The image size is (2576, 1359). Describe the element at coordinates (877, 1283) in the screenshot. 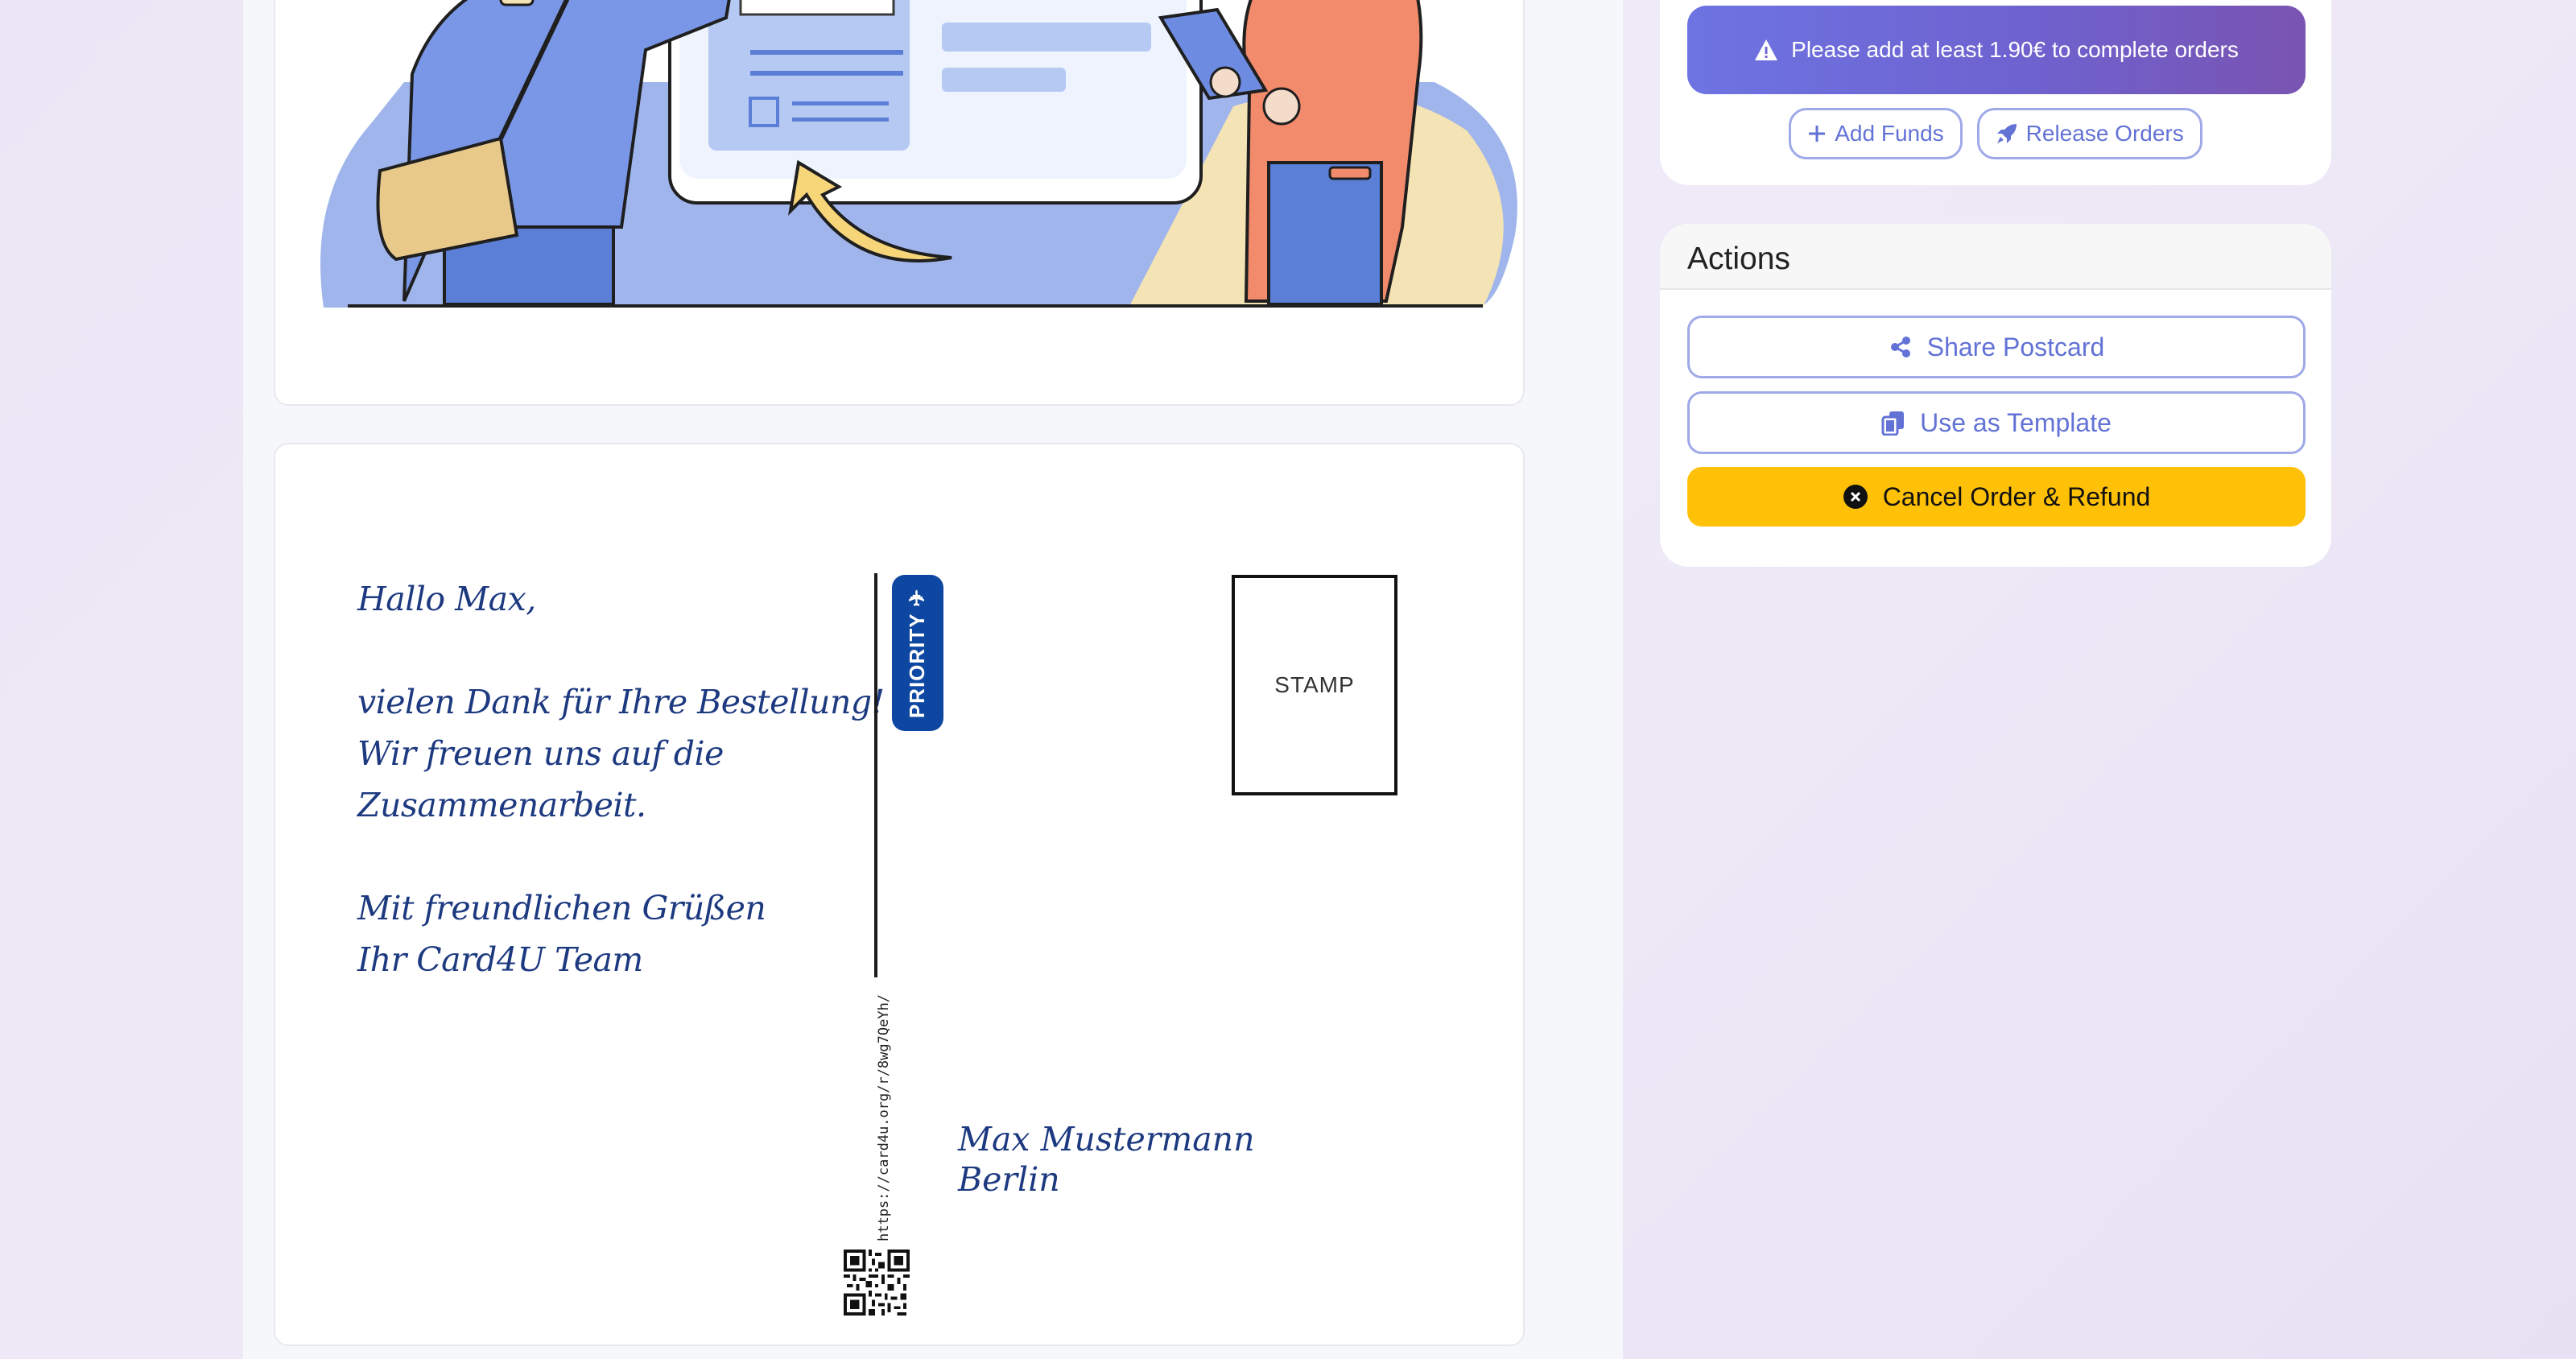

I see `qr-code-icon` at that location.